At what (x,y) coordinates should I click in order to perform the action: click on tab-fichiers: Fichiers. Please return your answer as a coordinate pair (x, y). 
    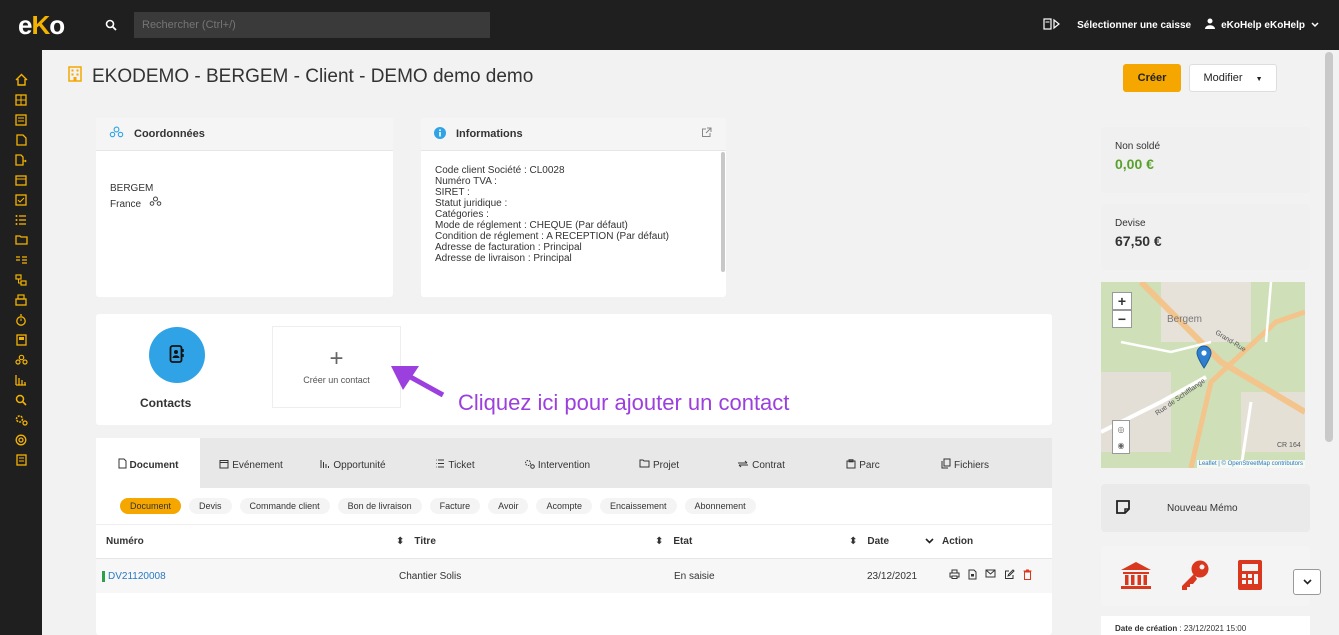
    Looking at the image, I should click on (965, 463).